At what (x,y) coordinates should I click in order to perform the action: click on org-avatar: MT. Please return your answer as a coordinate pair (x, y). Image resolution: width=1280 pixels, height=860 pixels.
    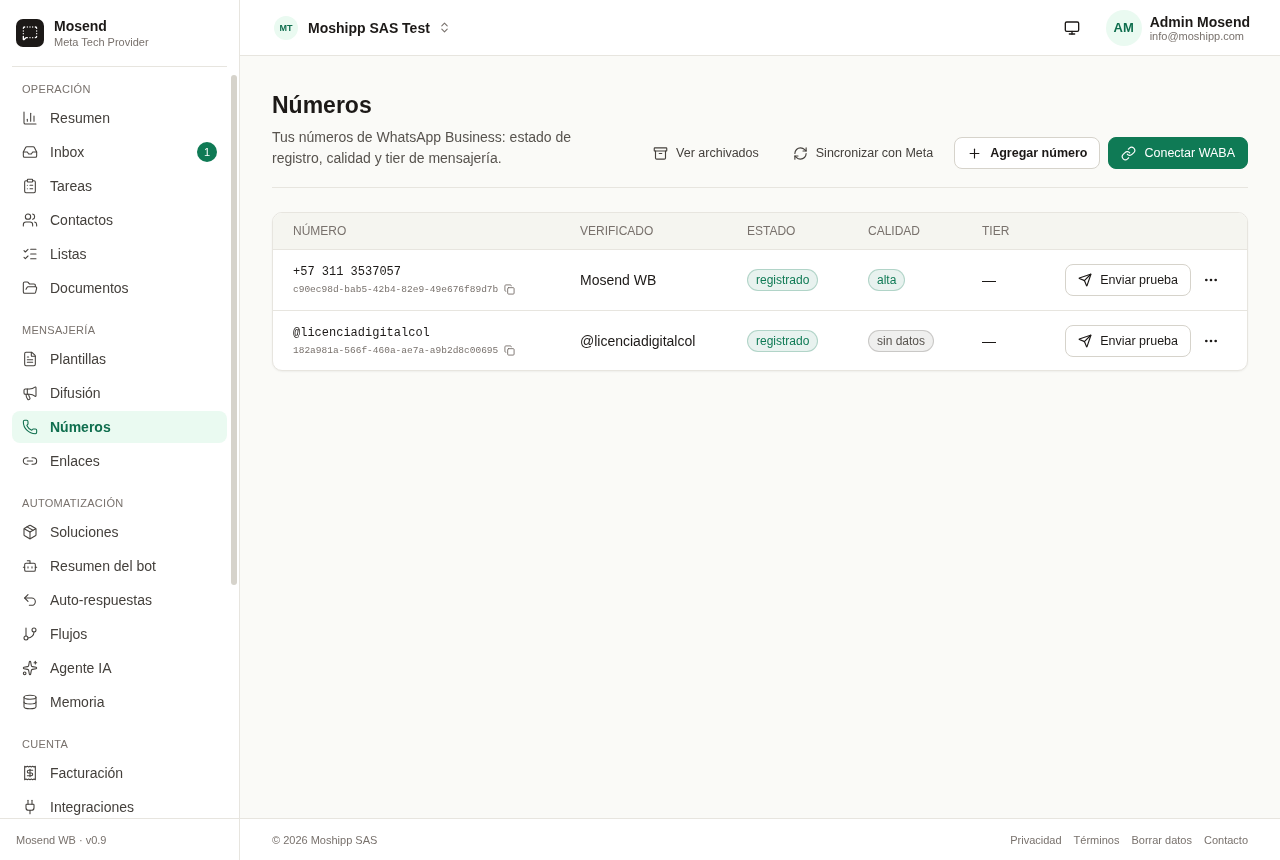
    Looking at the image, I should click on (286, 27).